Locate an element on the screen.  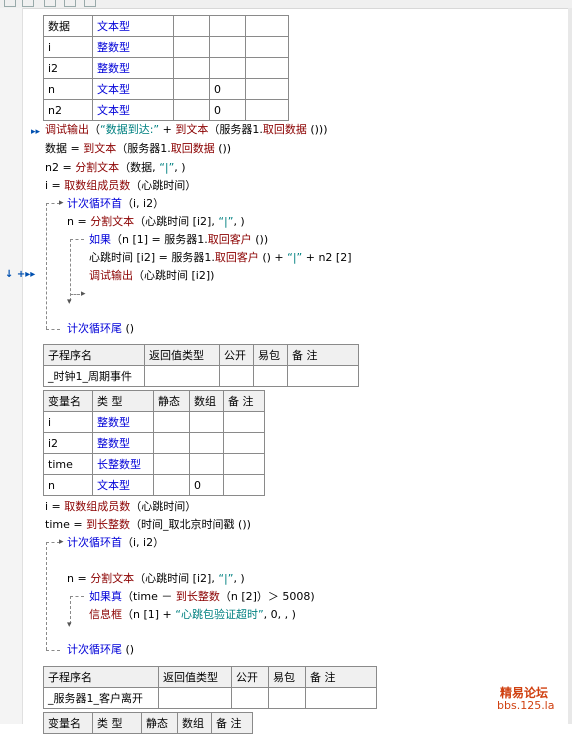
table-row: _时钟1_周期事件 is located at coordinates (201, 376).